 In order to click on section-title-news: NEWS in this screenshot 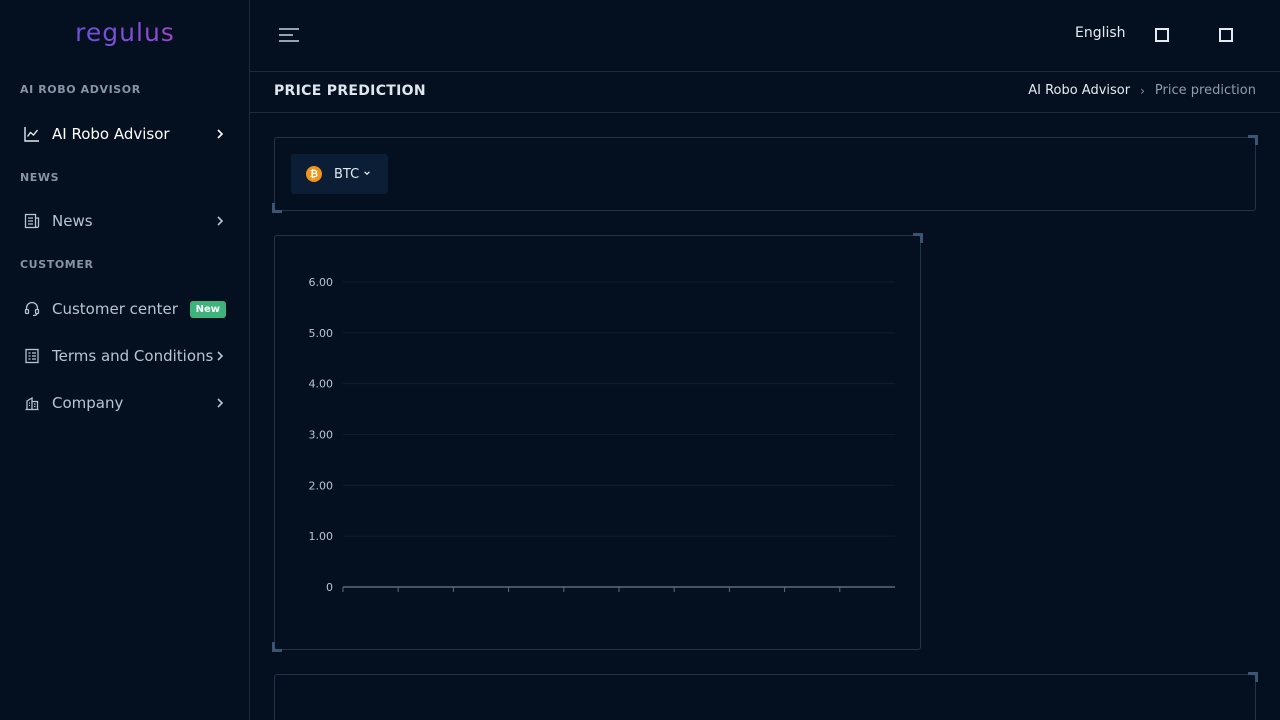, I will do `click(40, 177)`.